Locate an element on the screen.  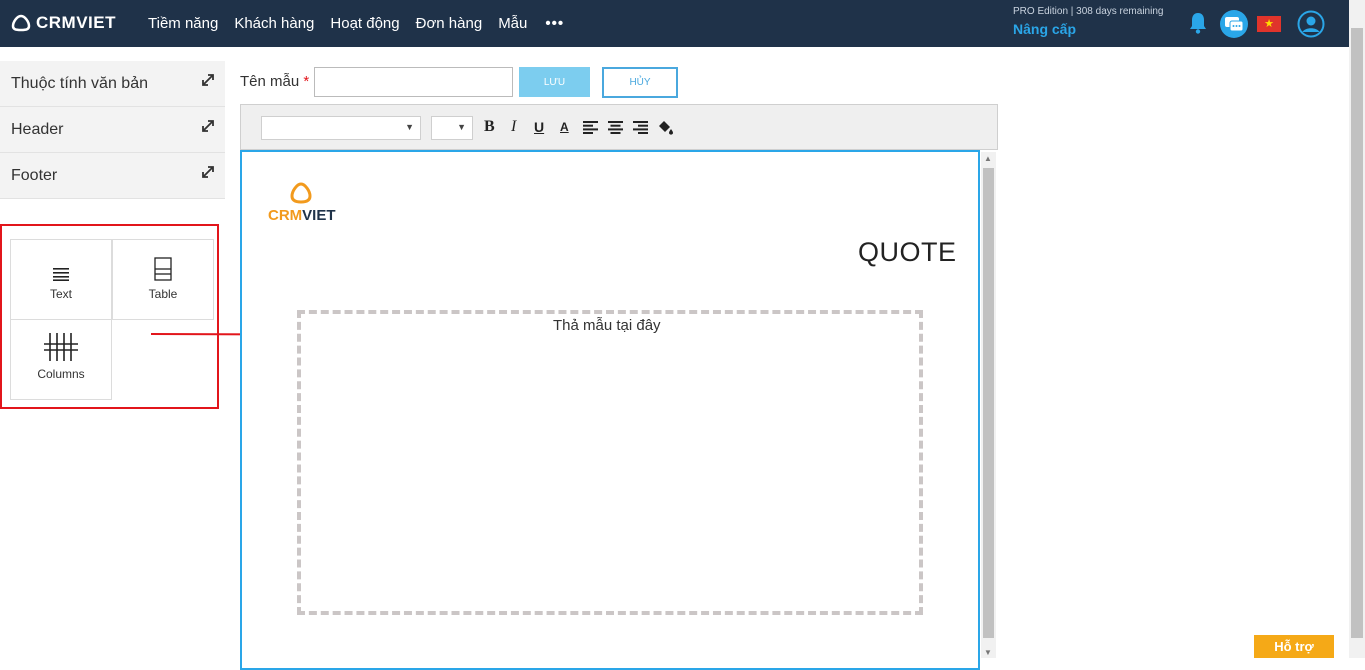
block-columns: Columns is located at coordinates (61, 359).